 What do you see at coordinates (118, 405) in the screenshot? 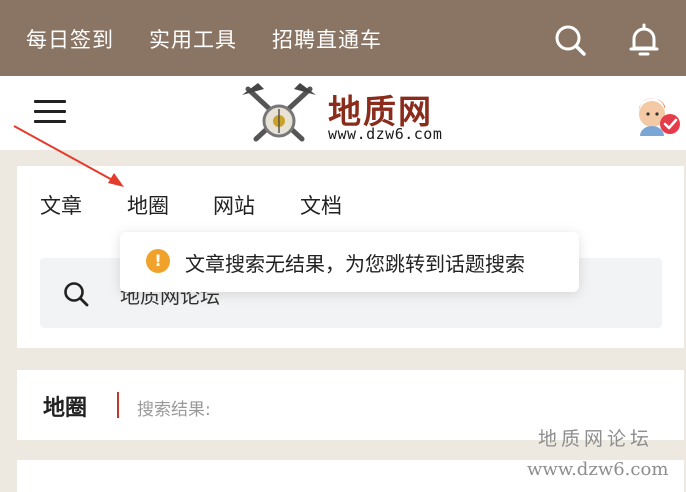
I see `title-divider` at bounding box center [118, 405].